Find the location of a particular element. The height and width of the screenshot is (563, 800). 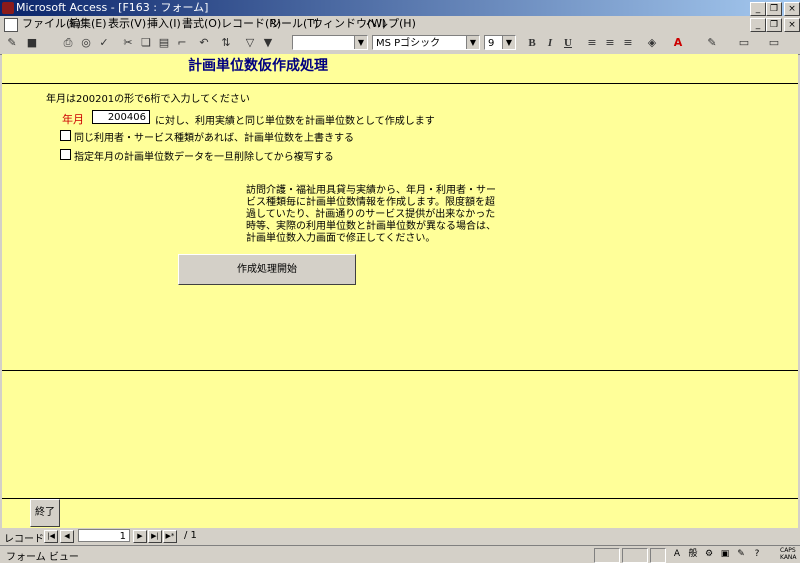

status-bar: フォーム ビュー A 般 ⚙ ▣ ✎ ? CAPS KANA is located at coordinates (400, 554).